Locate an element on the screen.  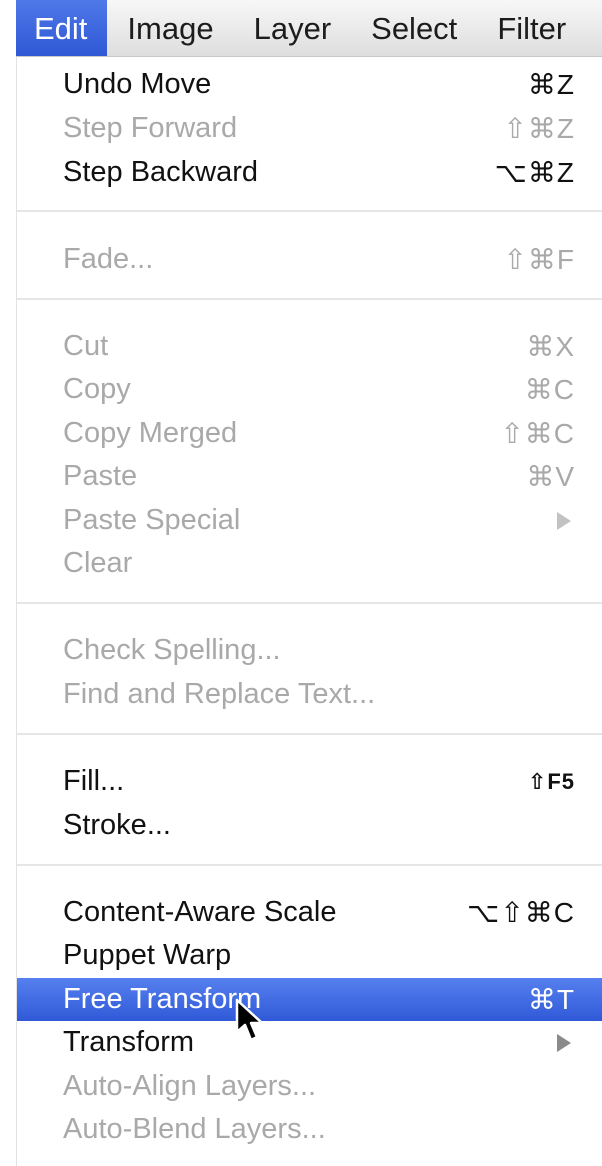
menu-item-label: Step Backward is located at coordinates (161, 172).